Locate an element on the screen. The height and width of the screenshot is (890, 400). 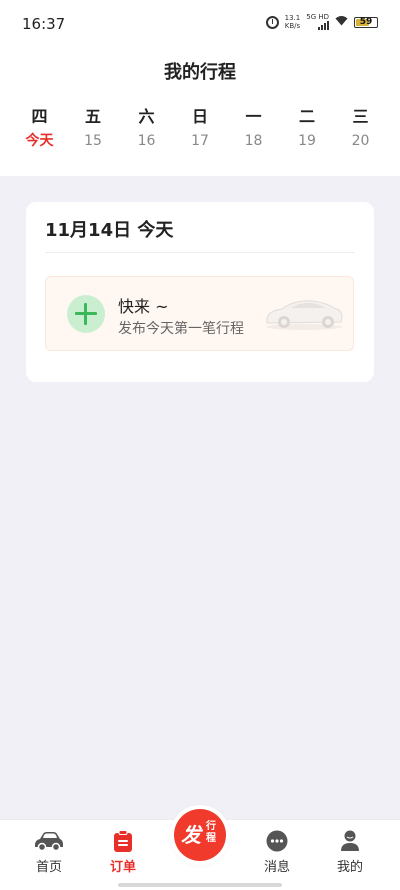
day-date: 15 is located at coordinates (93, 141).